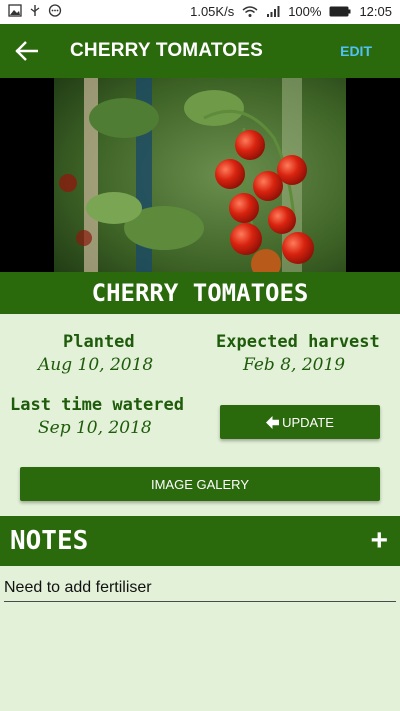  I want to click on image-gallery-label: IMAGE GALERY, so click(199, 484).